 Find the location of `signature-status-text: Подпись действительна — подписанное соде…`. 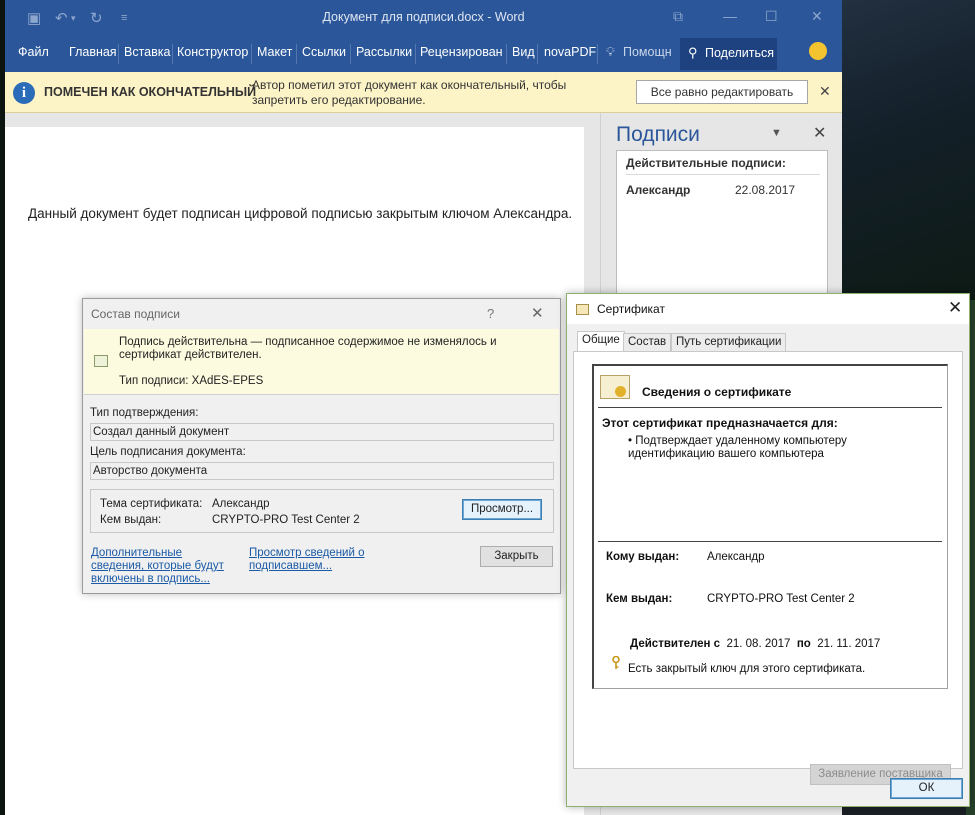

signature-status-text: Подпись действительна — подписанное соде… is located at coordinates (308, 348).